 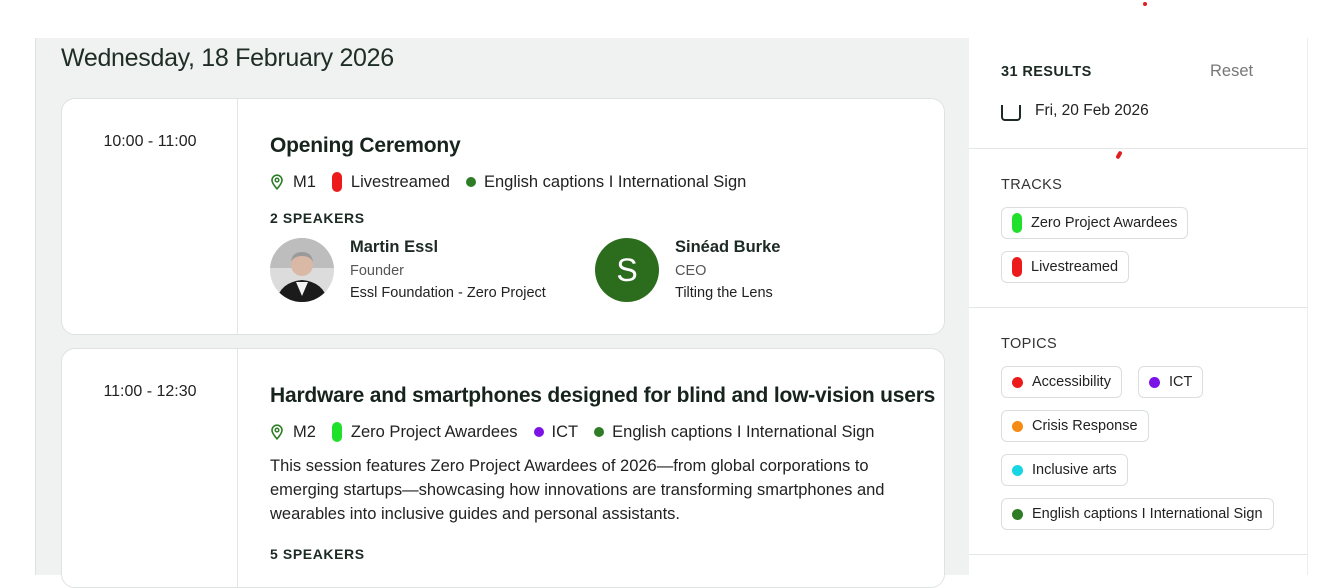 I want to click on speaker-letter-avatar: S, so click(x=627, y=270).